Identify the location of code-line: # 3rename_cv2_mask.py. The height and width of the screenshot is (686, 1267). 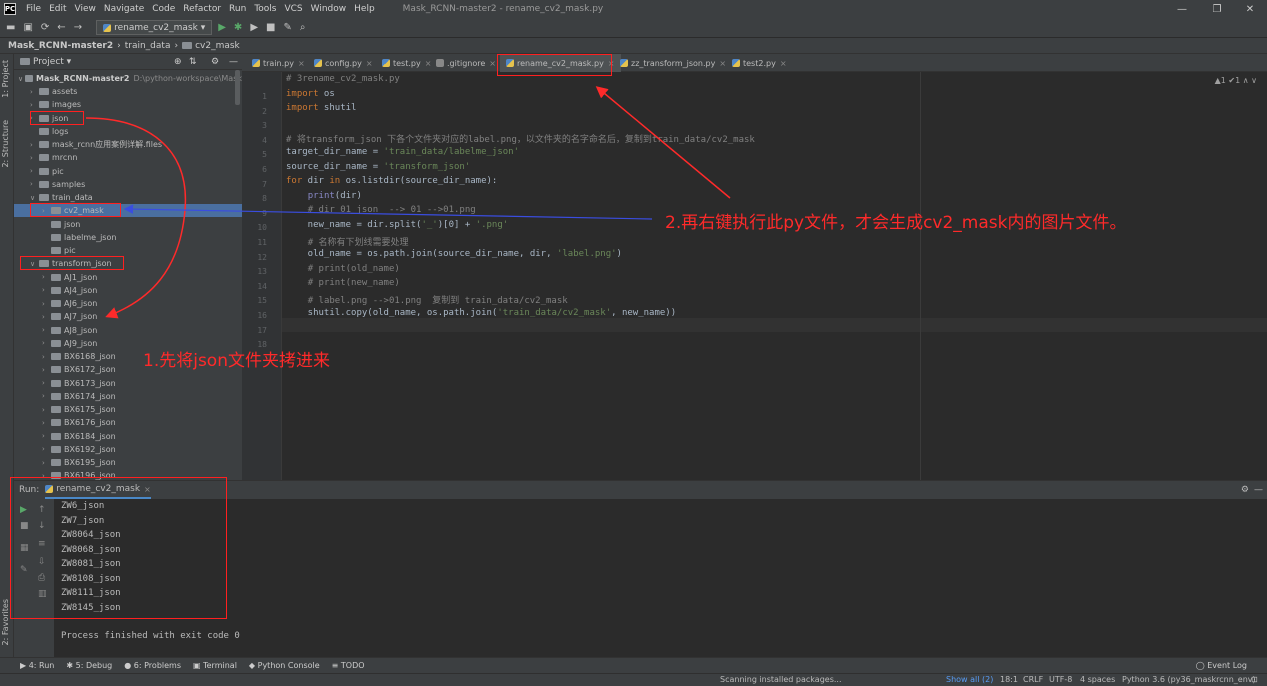
(343, 79).